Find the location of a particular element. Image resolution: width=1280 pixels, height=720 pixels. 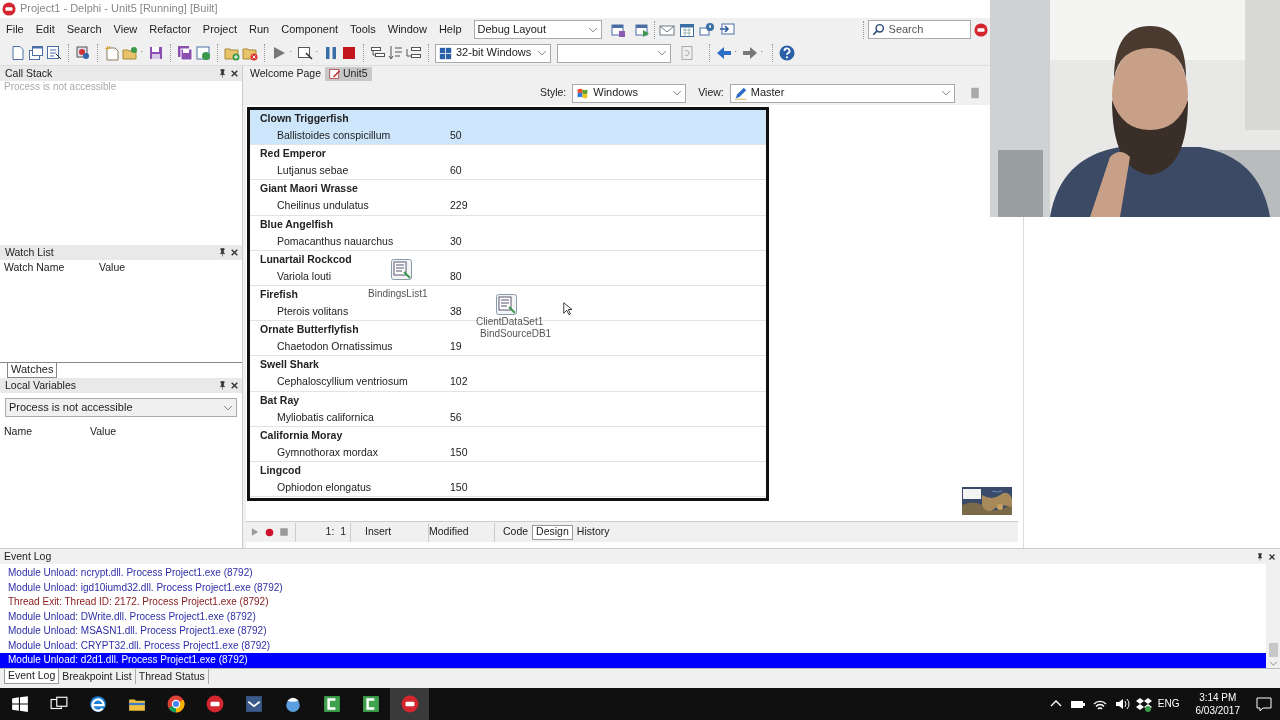

calendar-icon is located at coordinates (686, 29).